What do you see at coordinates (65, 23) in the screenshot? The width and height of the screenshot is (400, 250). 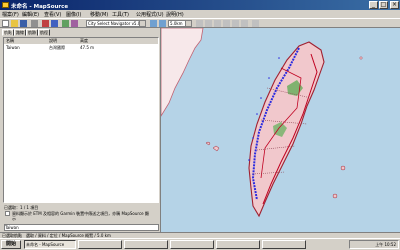 I see `find-icon` at bounding box center [65, 23].